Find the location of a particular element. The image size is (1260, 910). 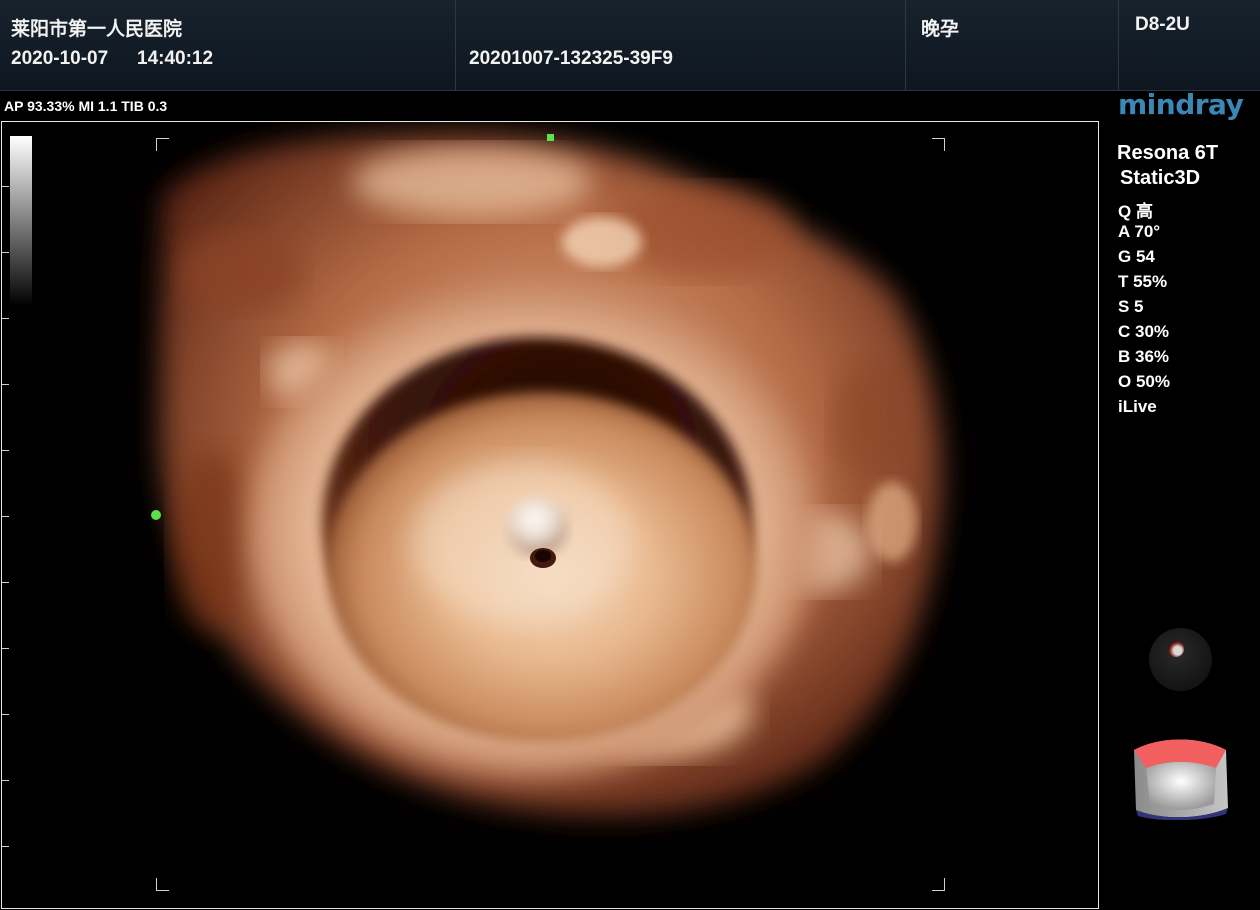

param-threshold: T 55% is located at coordinates (1143, 281).